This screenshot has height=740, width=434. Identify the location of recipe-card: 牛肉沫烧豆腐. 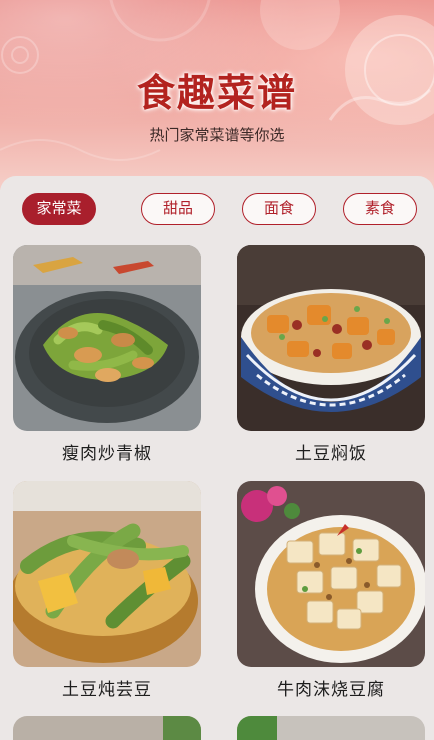
(331, 590).